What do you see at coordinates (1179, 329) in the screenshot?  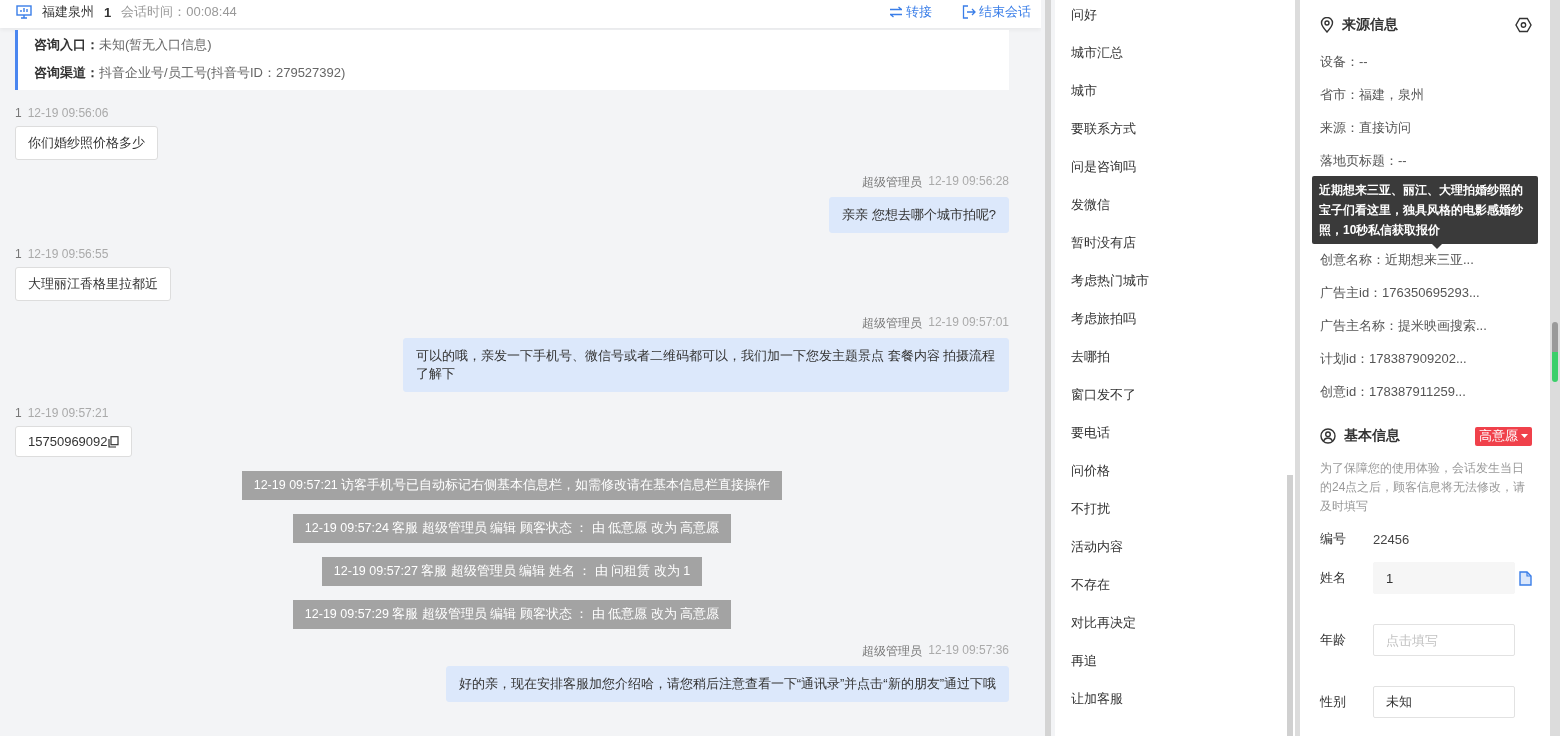 I see `quick-reply-item: 考虑旅拍吗` at bounding box center [1179, 329].